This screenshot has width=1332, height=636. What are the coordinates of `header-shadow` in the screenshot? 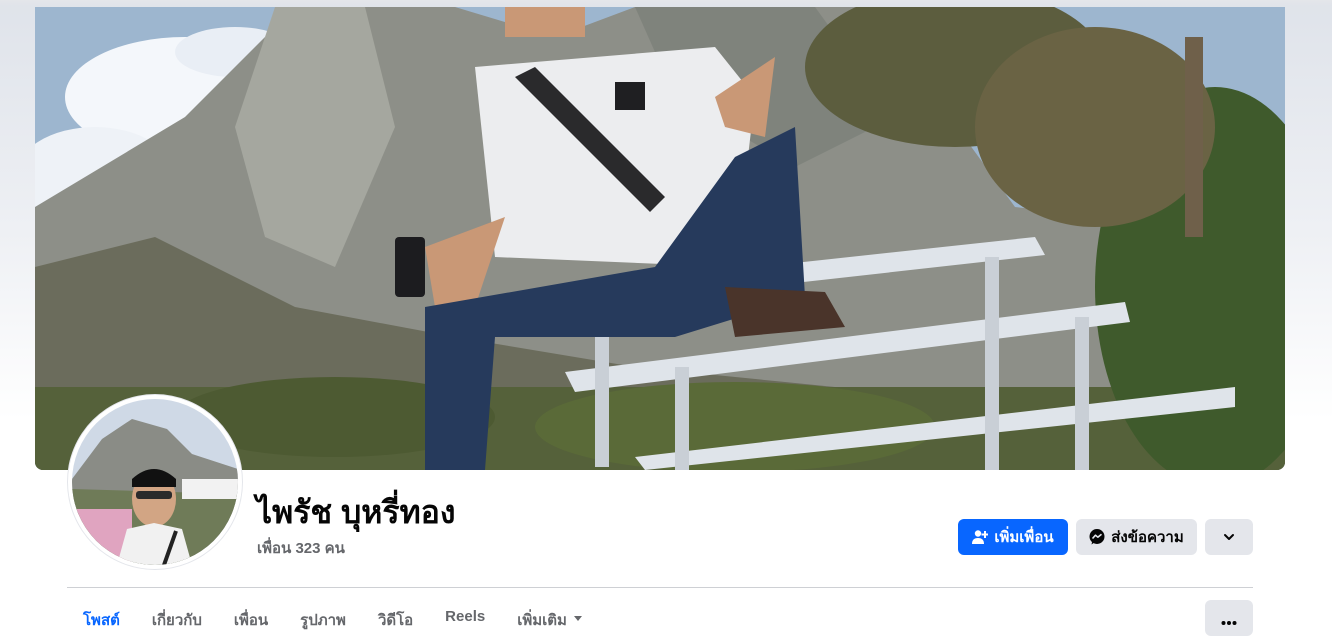 It's located at (666, 3).